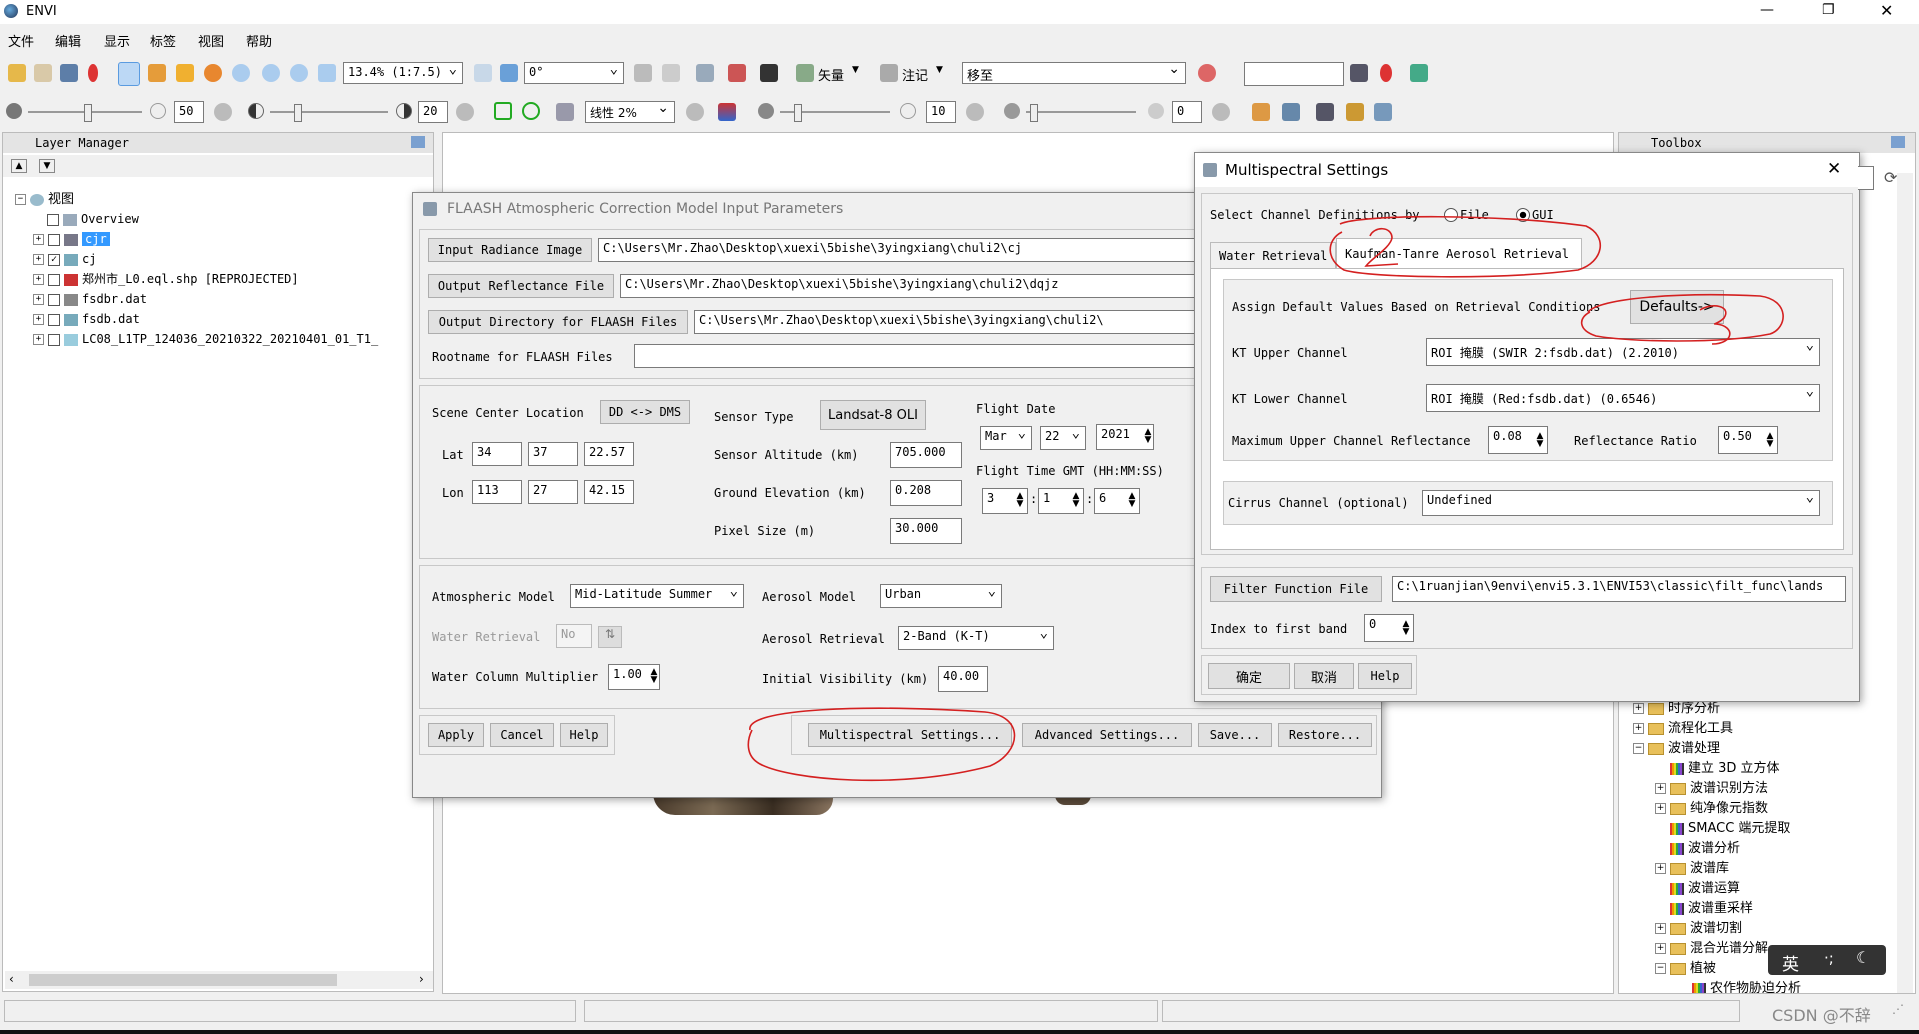 This screenshot has width=1919, height=1034. What do you see at coordinates (21, 40) in the screenshot?
I see `menu-file: 文件` at bounding box center [21, 40].